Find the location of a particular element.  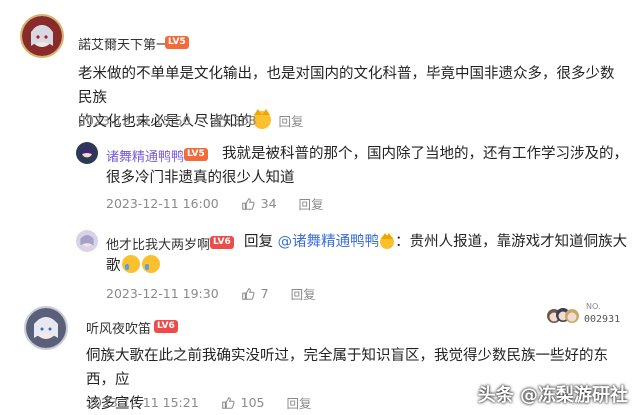

comment-text: 回复 @诸舞精通鸭鸭 ：贵州人报道，靠游戏才知道侗族大 is located at coordinates (439, 242).